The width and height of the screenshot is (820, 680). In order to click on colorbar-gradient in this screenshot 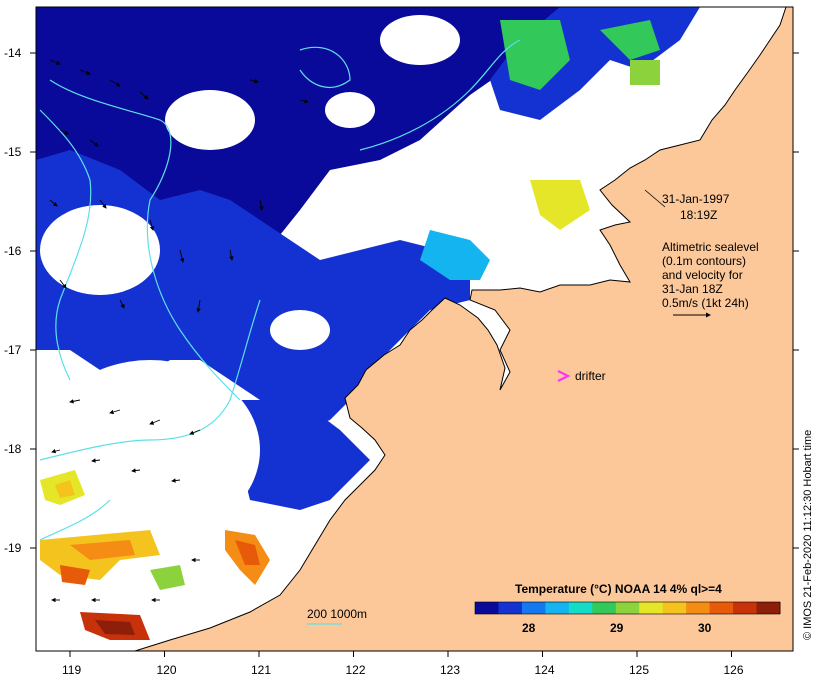, I will do `click(628, 608)`.